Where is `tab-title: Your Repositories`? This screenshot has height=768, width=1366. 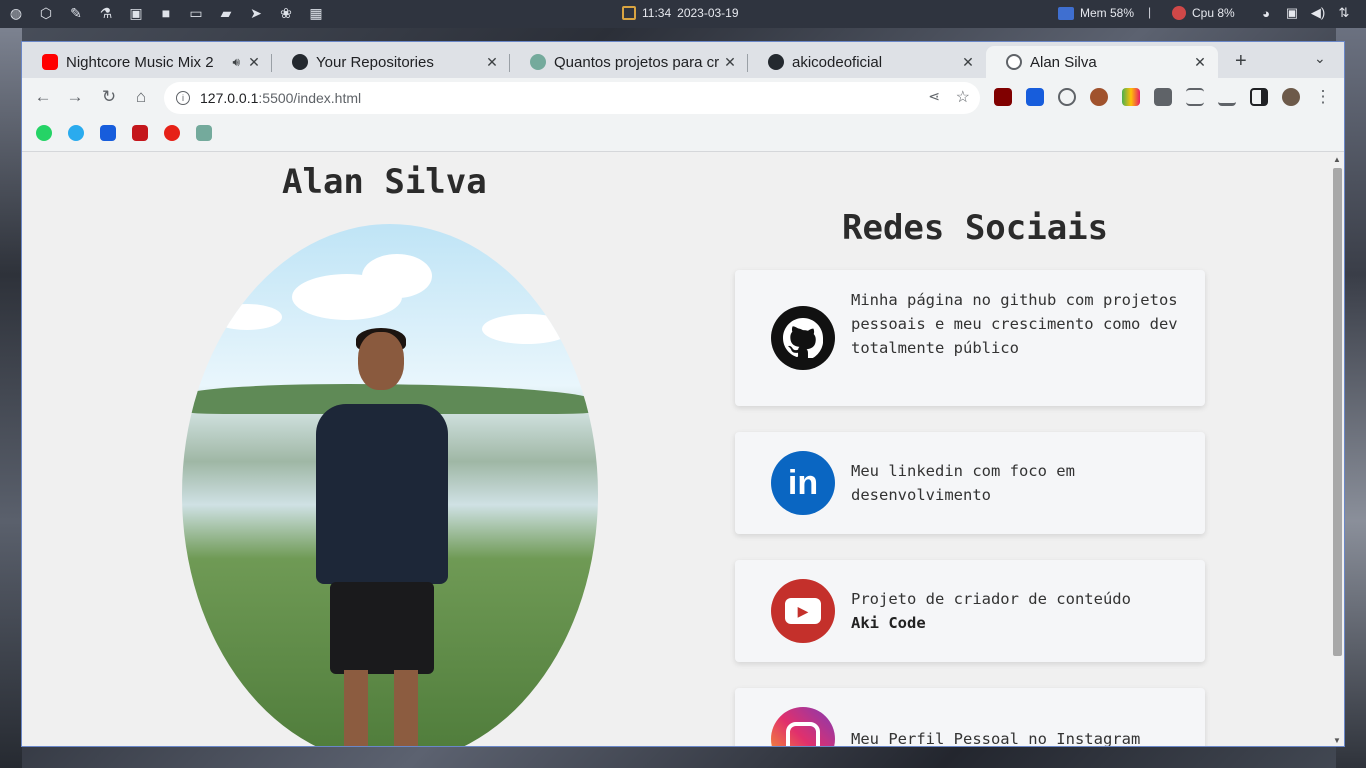 tab-title: Your Repositories is located at coordinates (375, 62).